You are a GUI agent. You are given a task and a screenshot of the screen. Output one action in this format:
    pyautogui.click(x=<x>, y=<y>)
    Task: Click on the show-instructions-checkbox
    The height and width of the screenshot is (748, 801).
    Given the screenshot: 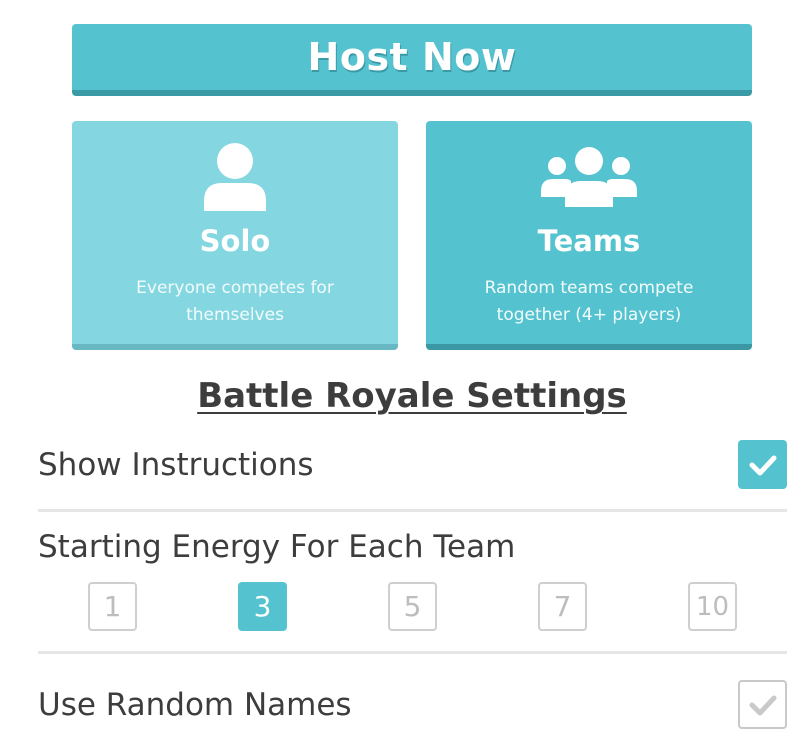 What is the action you would take?
    pyautogui.click(x=762, y=464)
    